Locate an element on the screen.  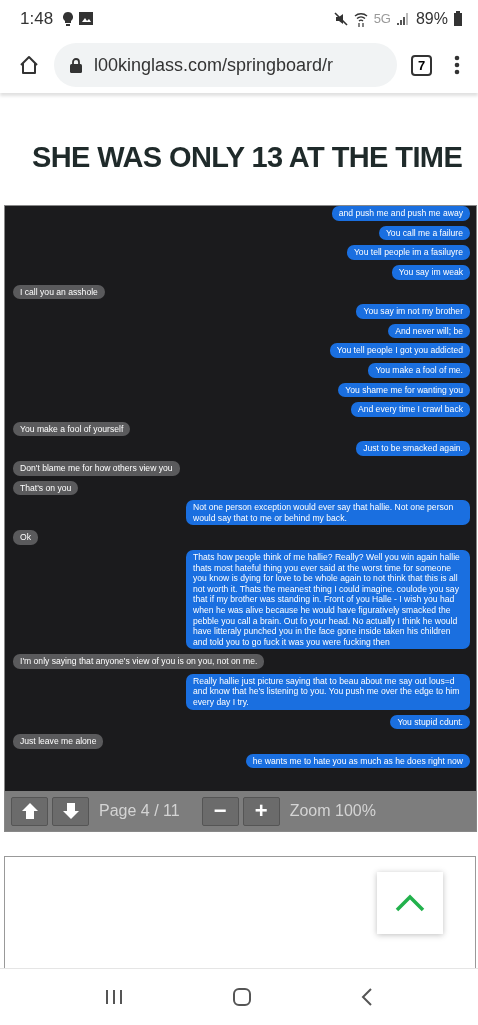
message-bubble: and push me and push me away is located at coordinates (400, 213).